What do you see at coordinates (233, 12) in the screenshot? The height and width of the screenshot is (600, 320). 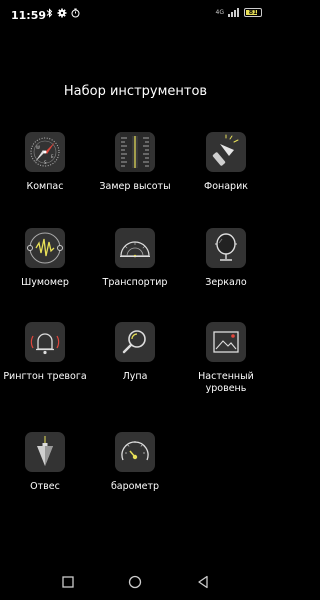 I see `signal-icon` at bounding box center [233, 12].